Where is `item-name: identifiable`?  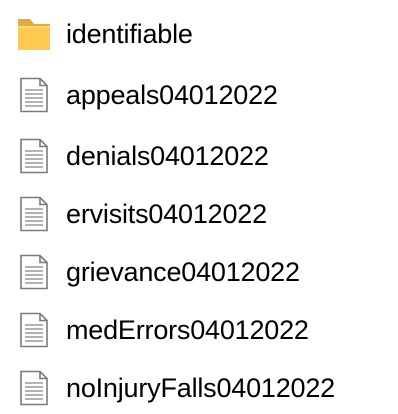
item-name: identifiable is located at coordinates (129, 34).